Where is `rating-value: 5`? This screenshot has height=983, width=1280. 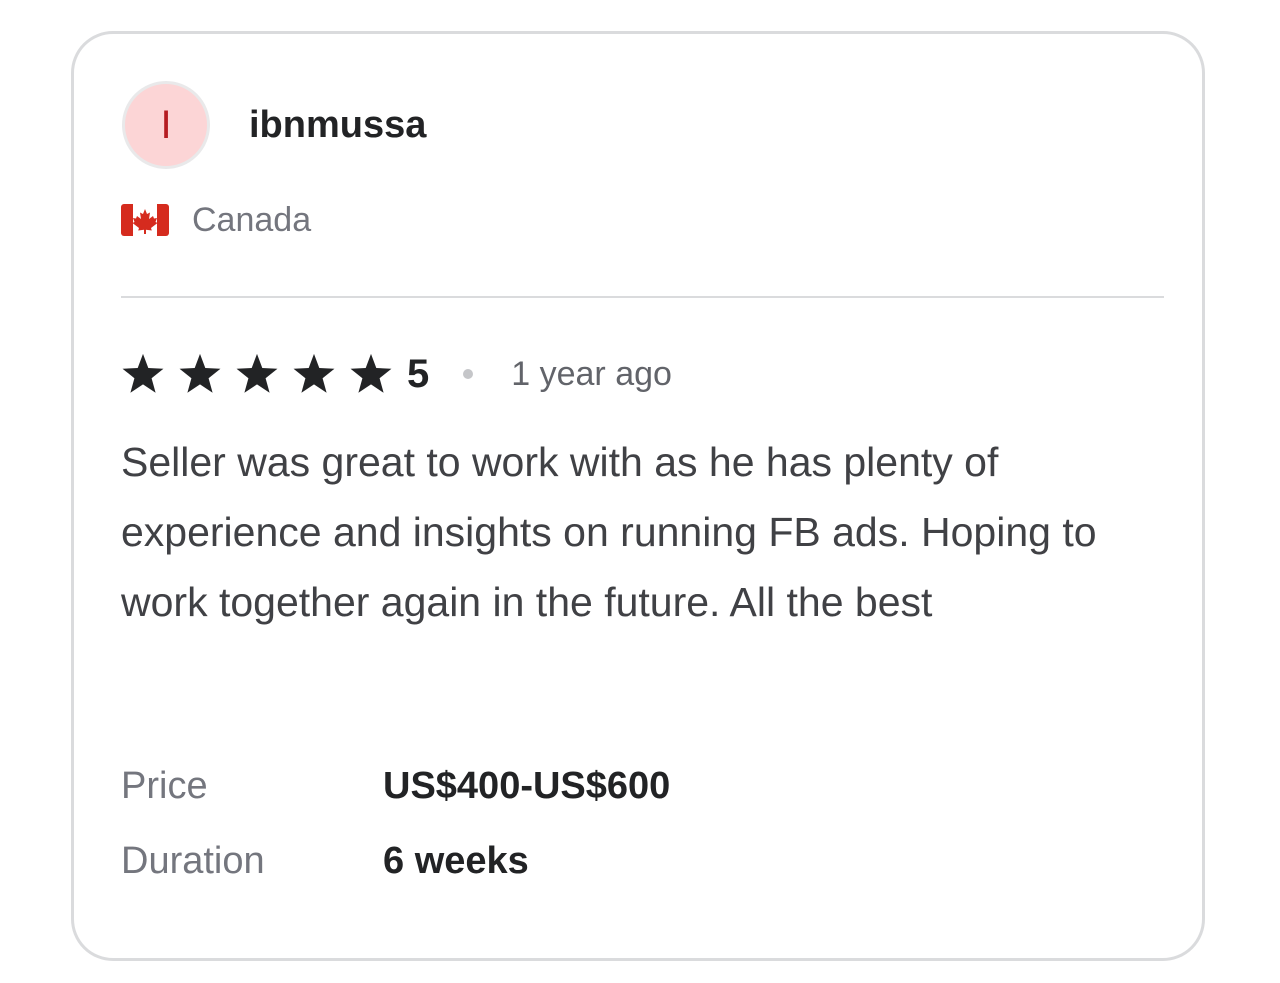
rating-value: 5 is located at coordinates (418, 374).